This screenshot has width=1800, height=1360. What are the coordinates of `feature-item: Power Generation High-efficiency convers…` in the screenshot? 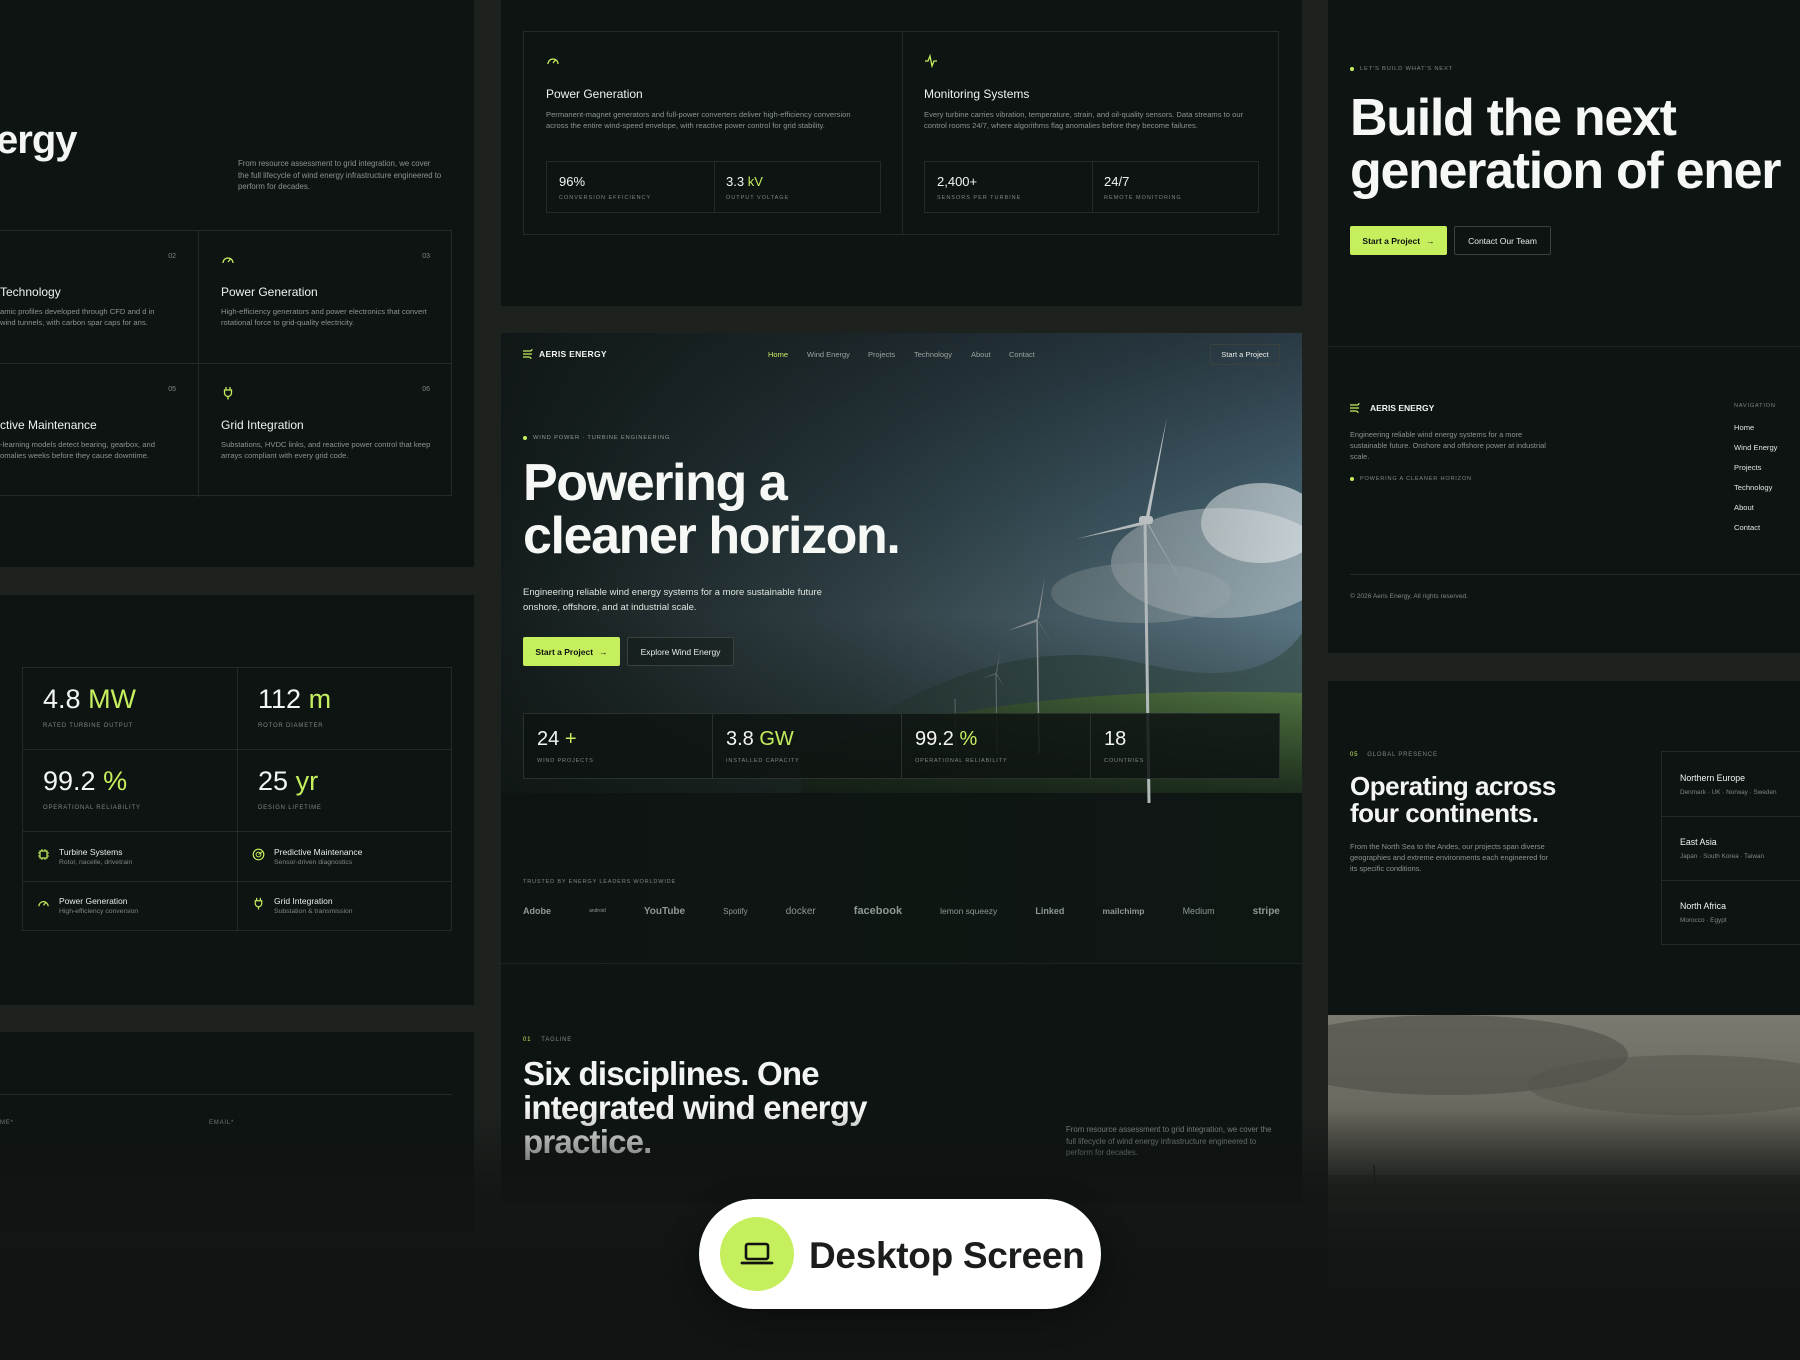 It's located at (130, 906).